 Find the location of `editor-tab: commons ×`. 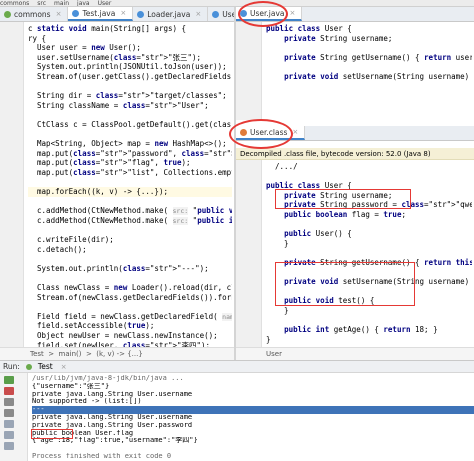

editor-tab: commons × is located at coordinates (34, 14).